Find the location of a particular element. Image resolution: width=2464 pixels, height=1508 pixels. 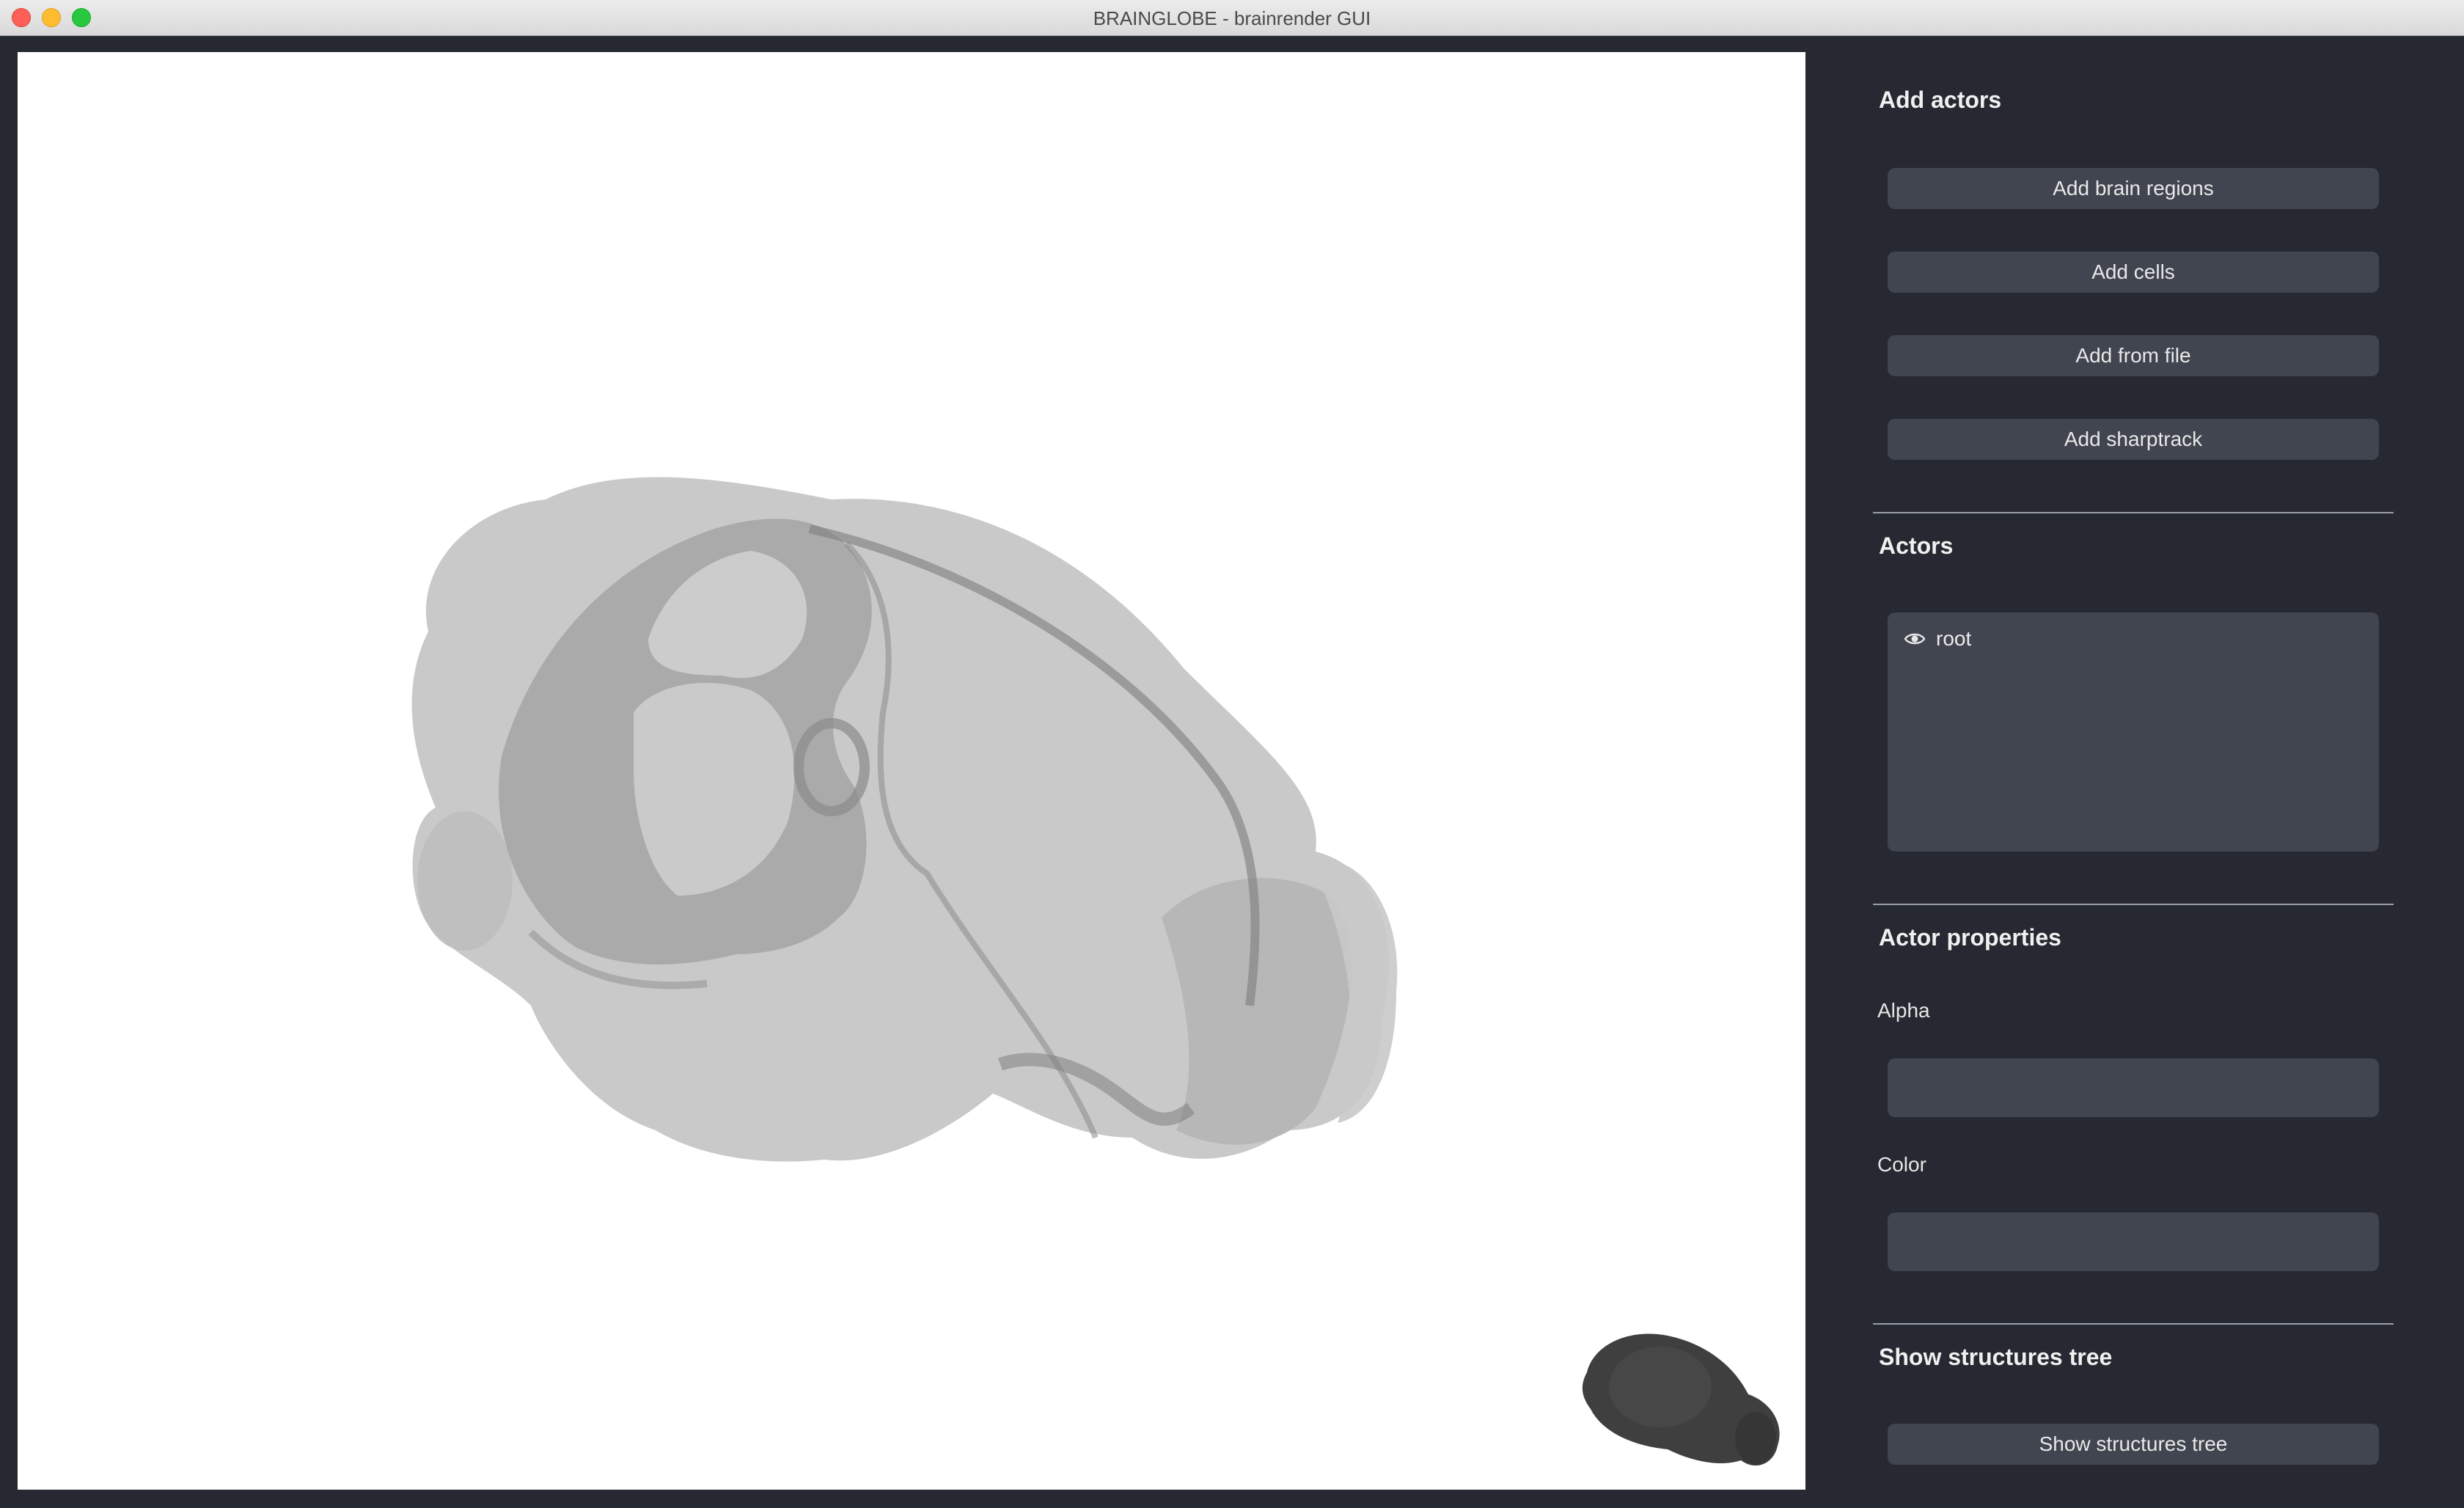

add-sharptrack-button: Add sharptrack is located at coordinates (2133, 439).